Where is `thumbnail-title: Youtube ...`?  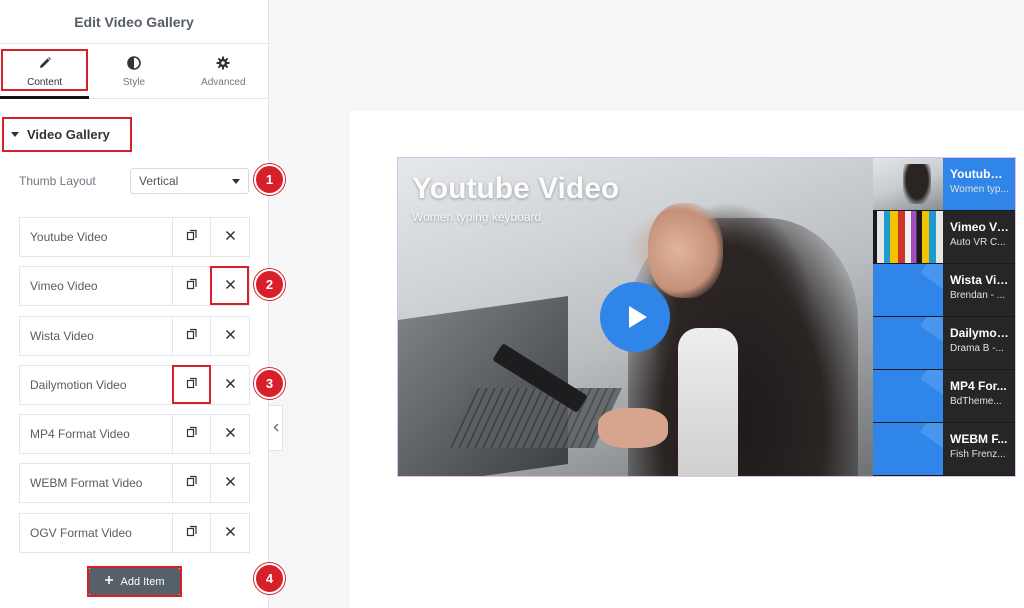 thumbnail-title: Youtube ... is located at coordinates (979, 174).